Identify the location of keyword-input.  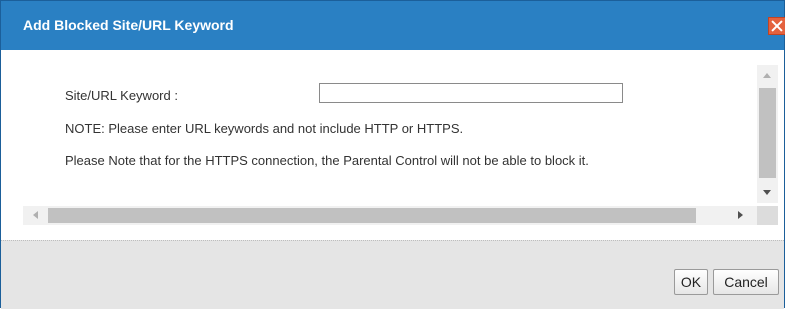
(471, 93).